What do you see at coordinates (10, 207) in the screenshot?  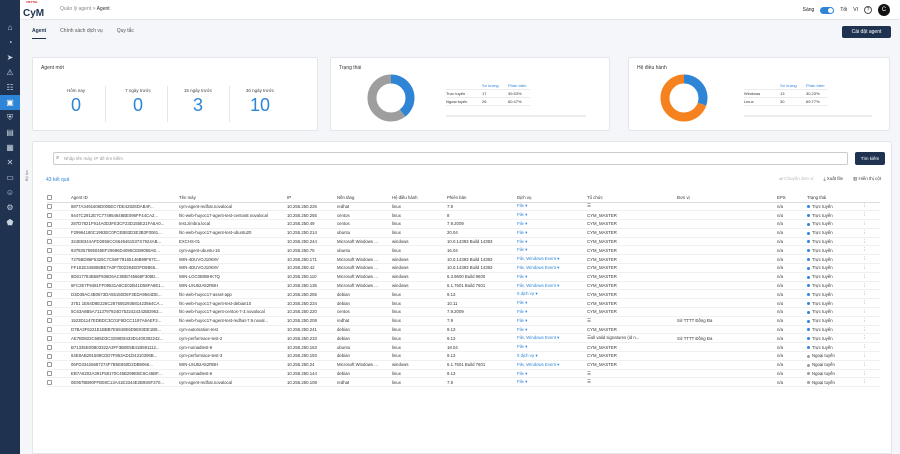 I see `settings-icon: ⚙` at bounding box center [10, 207].